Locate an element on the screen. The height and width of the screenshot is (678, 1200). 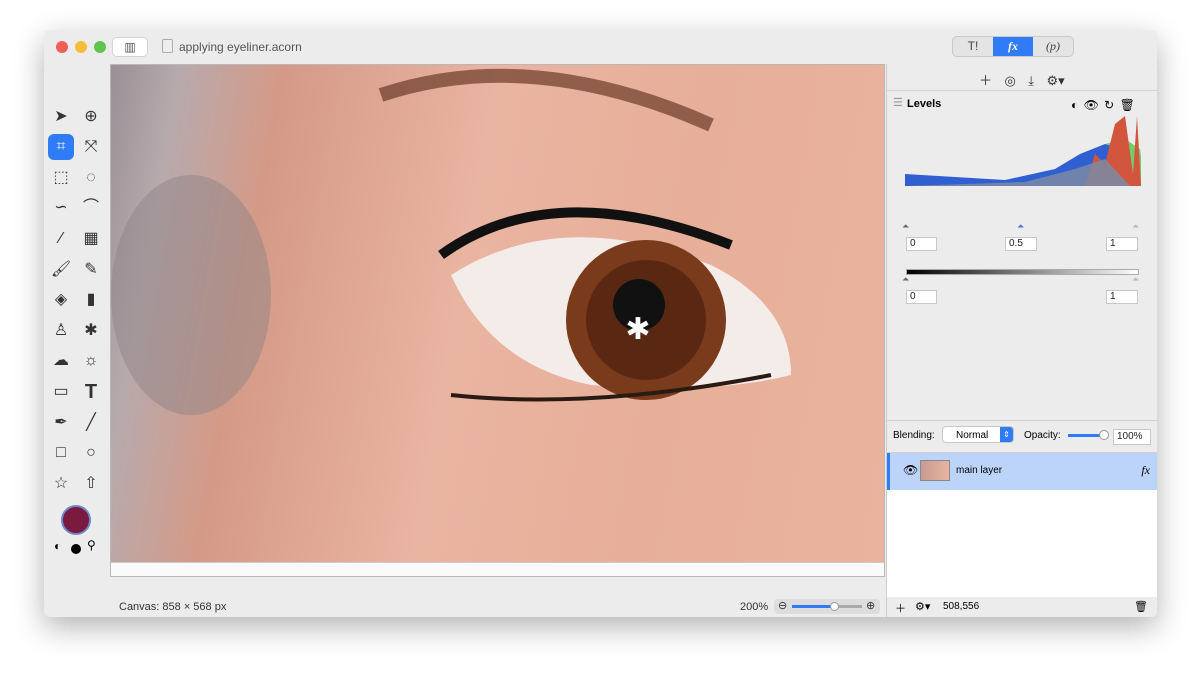
layer-name: main layer is located at coordinates (979, 470).